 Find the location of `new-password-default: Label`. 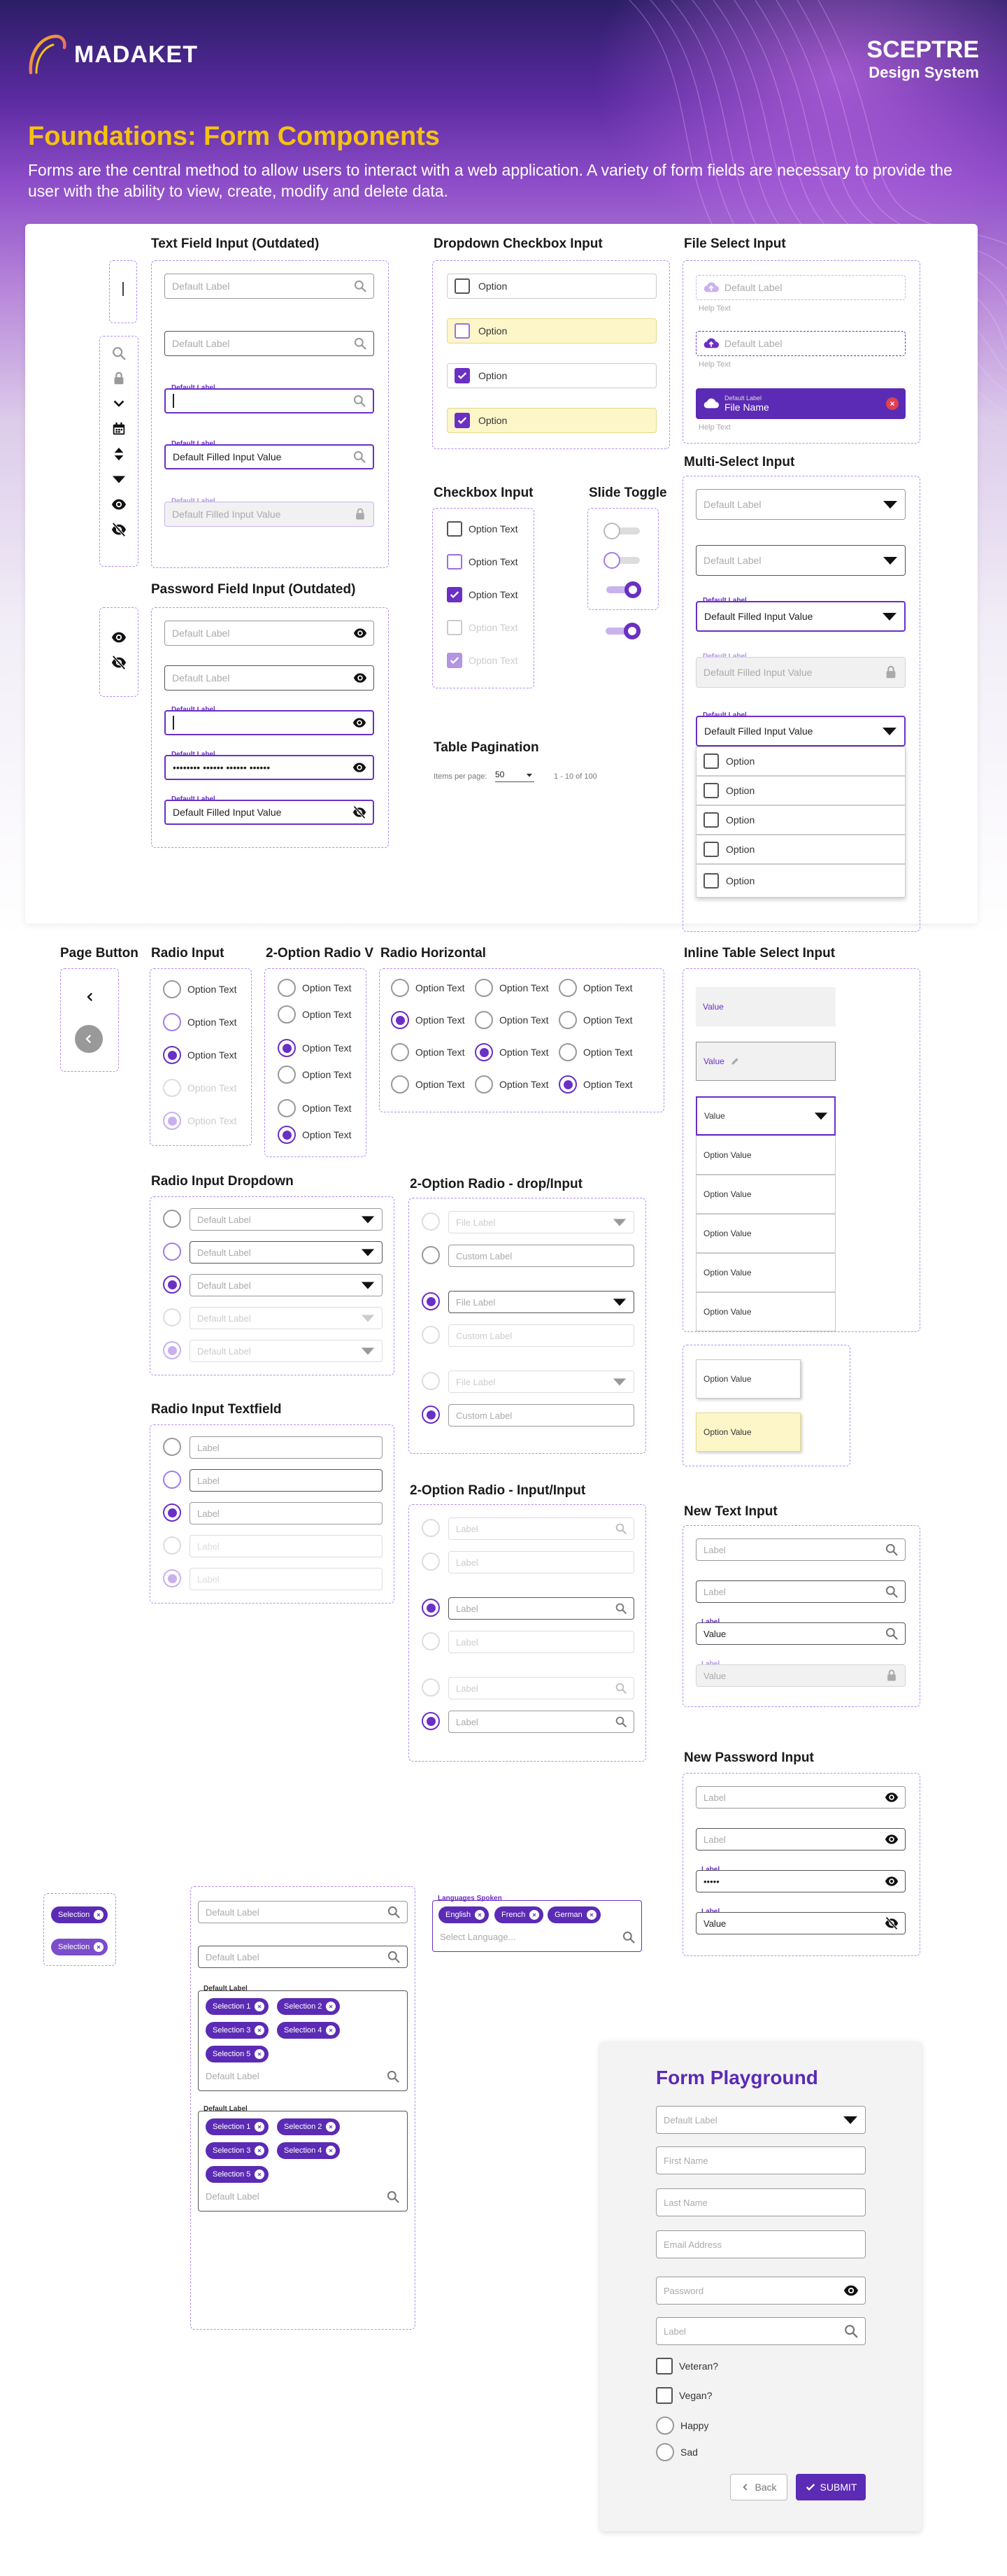

new-password-default: Label is located at coordinates (801, 1797).